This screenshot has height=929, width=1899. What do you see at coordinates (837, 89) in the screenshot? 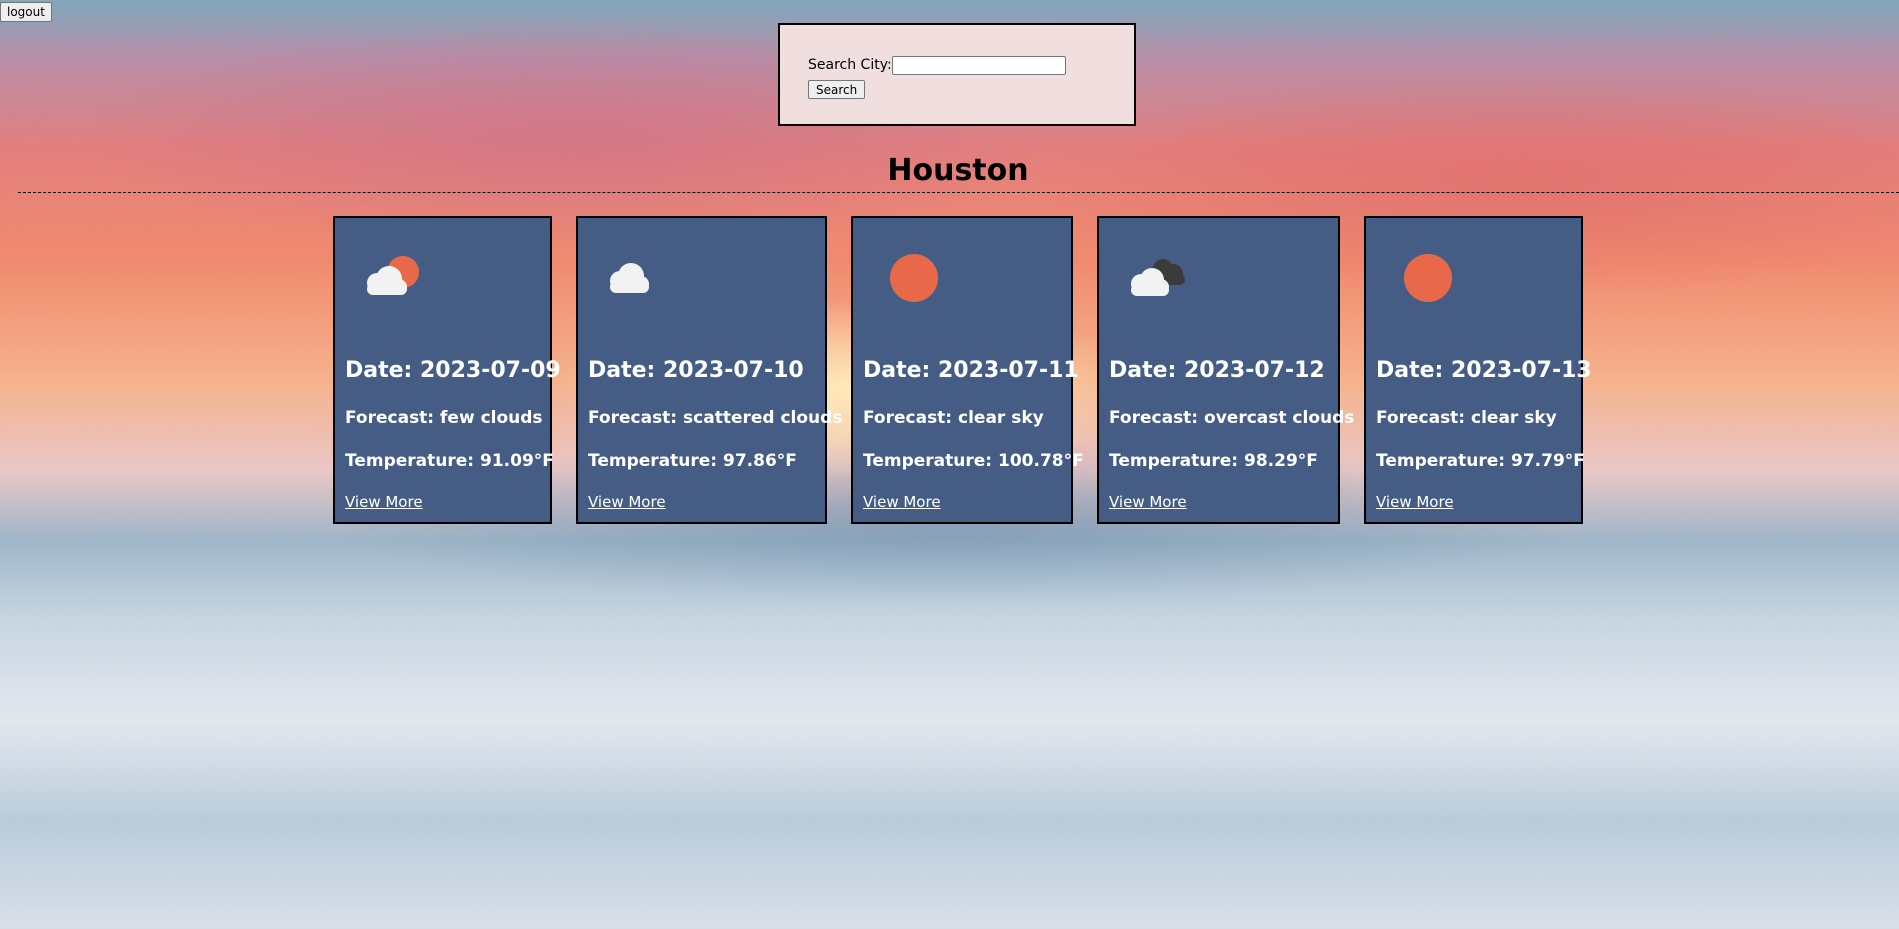
I see `search-button: Search` at bounding box center [837, 89].